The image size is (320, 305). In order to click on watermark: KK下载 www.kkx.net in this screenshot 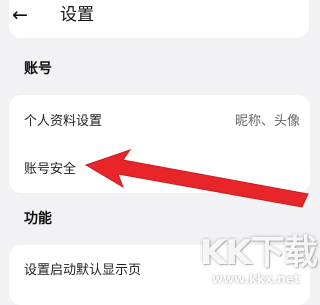, I will do `click(260, 262)`.